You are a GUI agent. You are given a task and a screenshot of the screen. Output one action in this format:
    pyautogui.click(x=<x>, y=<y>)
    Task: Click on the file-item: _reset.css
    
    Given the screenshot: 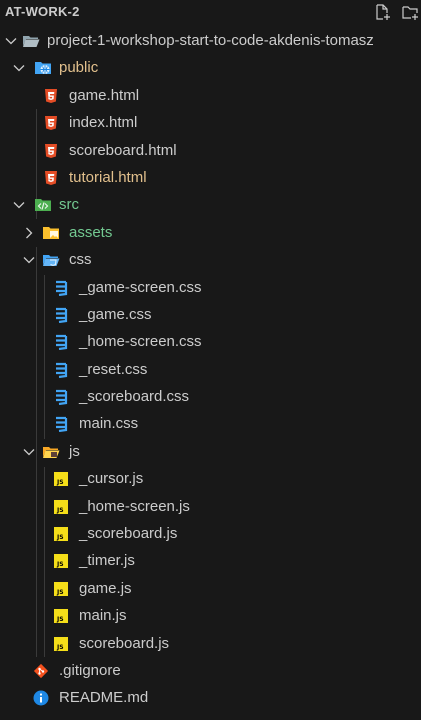 What is the action you would take?
    pyautogui.click(x=210, y=369)
    